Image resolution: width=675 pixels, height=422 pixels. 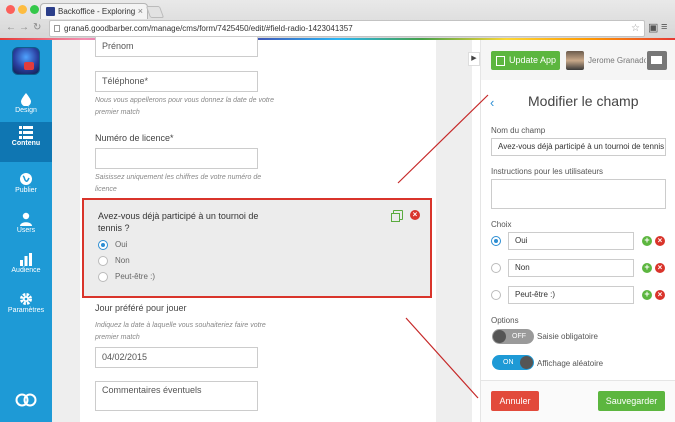 What do you see at coordinates (575, 60) in the screenshot?
I see `avatar` at bounding box center [575, 60].